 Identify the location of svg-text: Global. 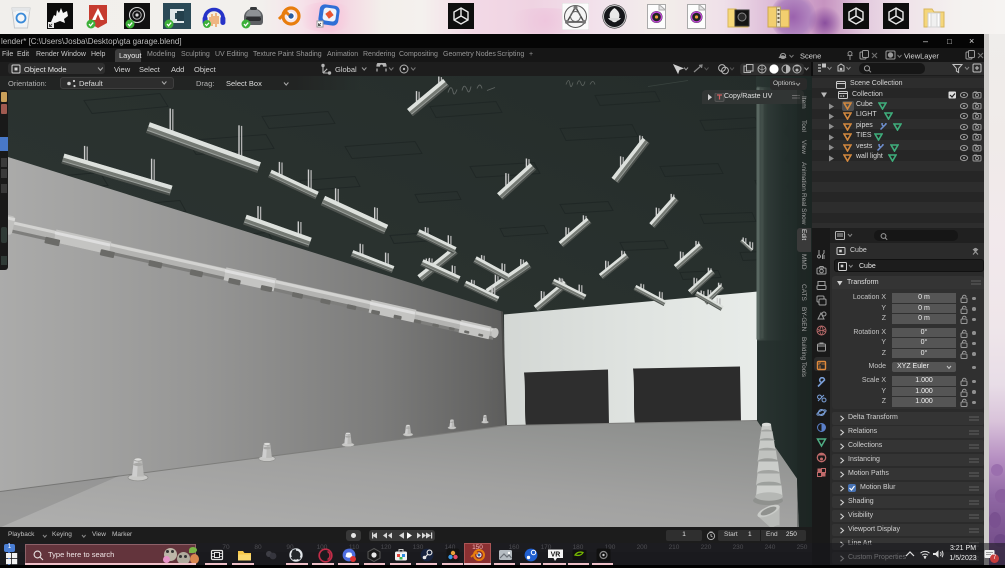
(346, 69).